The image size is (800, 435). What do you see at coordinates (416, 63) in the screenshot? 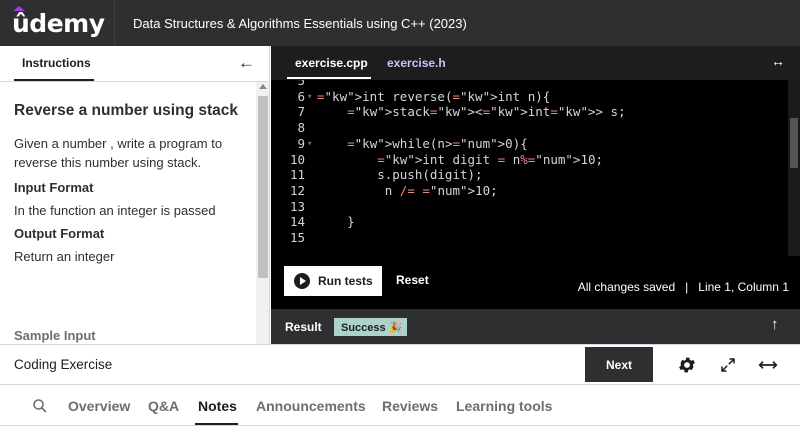
I see `tab-exercise-h: exercise.h` at bounding box center [416, 63].